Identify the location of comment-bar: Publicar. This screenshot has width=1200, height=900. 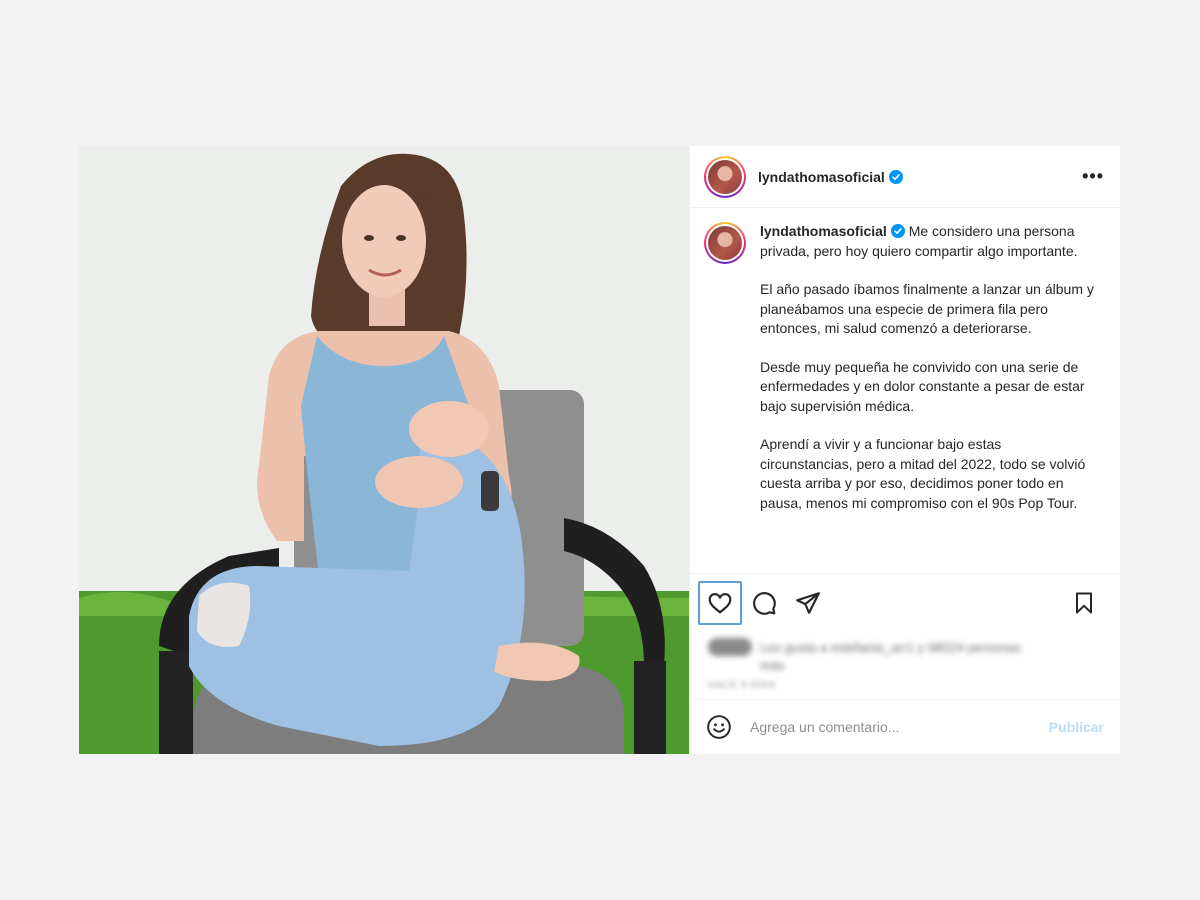
(905, 726).